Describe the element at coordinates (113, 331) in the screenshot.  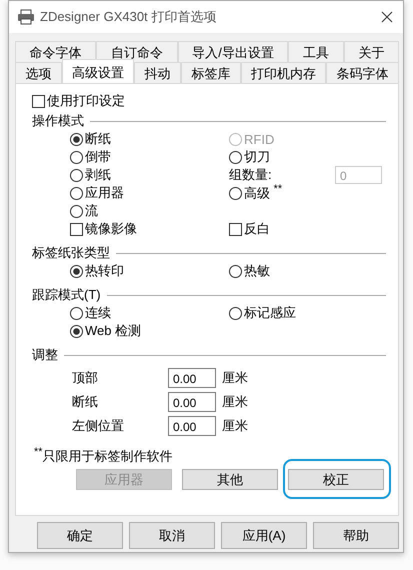
I see `radio-label: Web 检测` at that location.